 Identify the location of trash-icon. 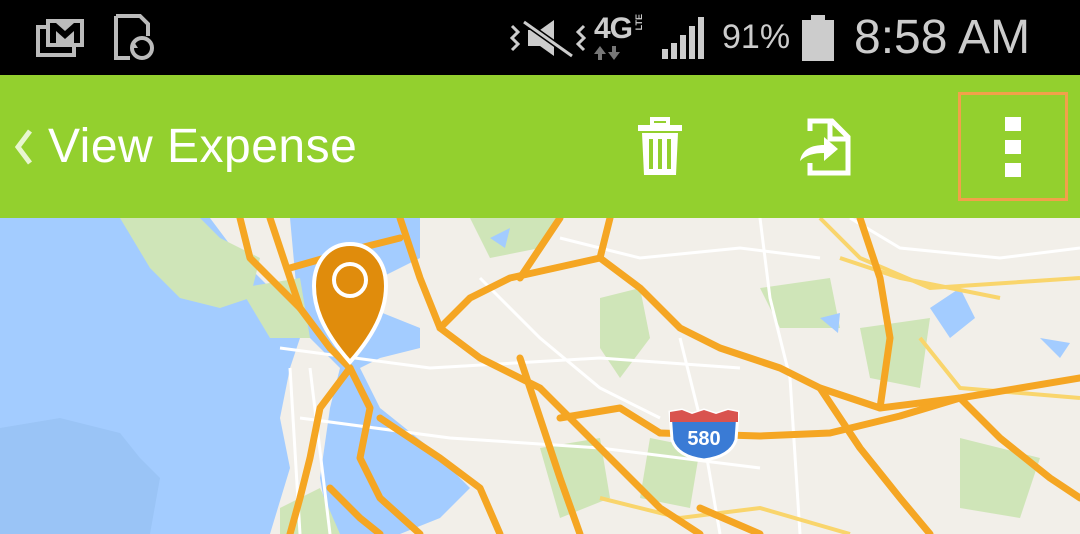
(660, 146).